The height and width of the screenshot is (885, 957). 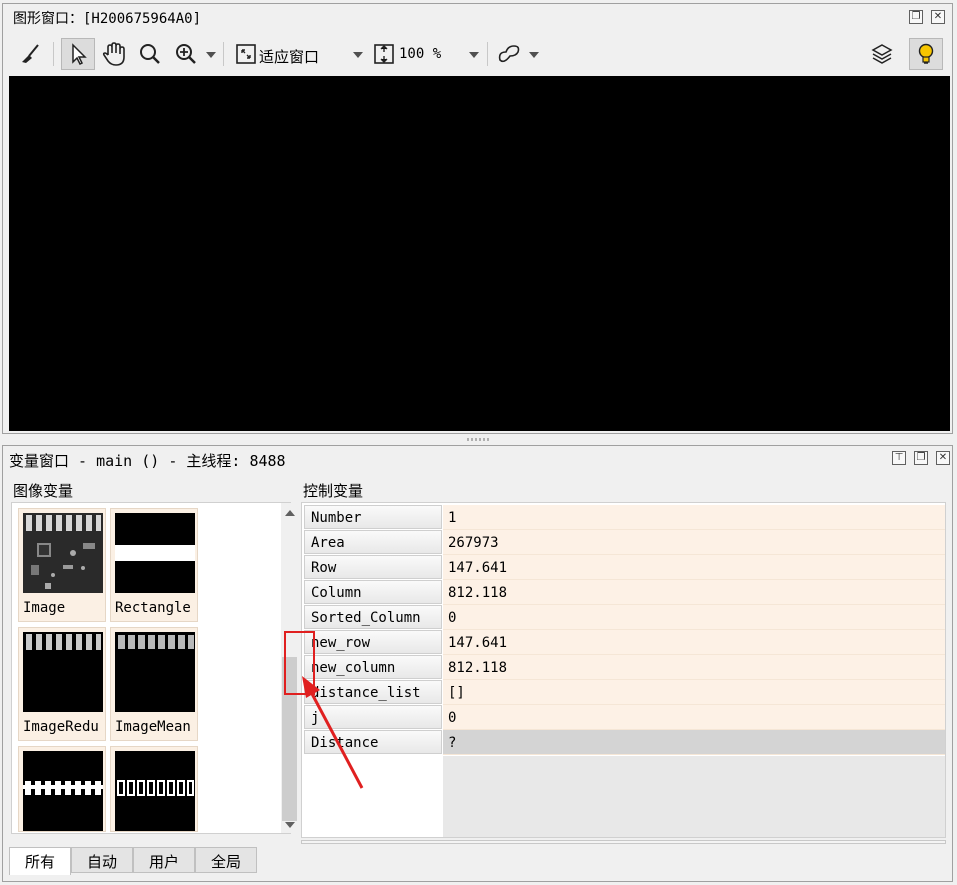 What do you see at coordinates (226, 860) in the screenshot?
I see `tab-global: 全局` at bounding box center [226, 860].